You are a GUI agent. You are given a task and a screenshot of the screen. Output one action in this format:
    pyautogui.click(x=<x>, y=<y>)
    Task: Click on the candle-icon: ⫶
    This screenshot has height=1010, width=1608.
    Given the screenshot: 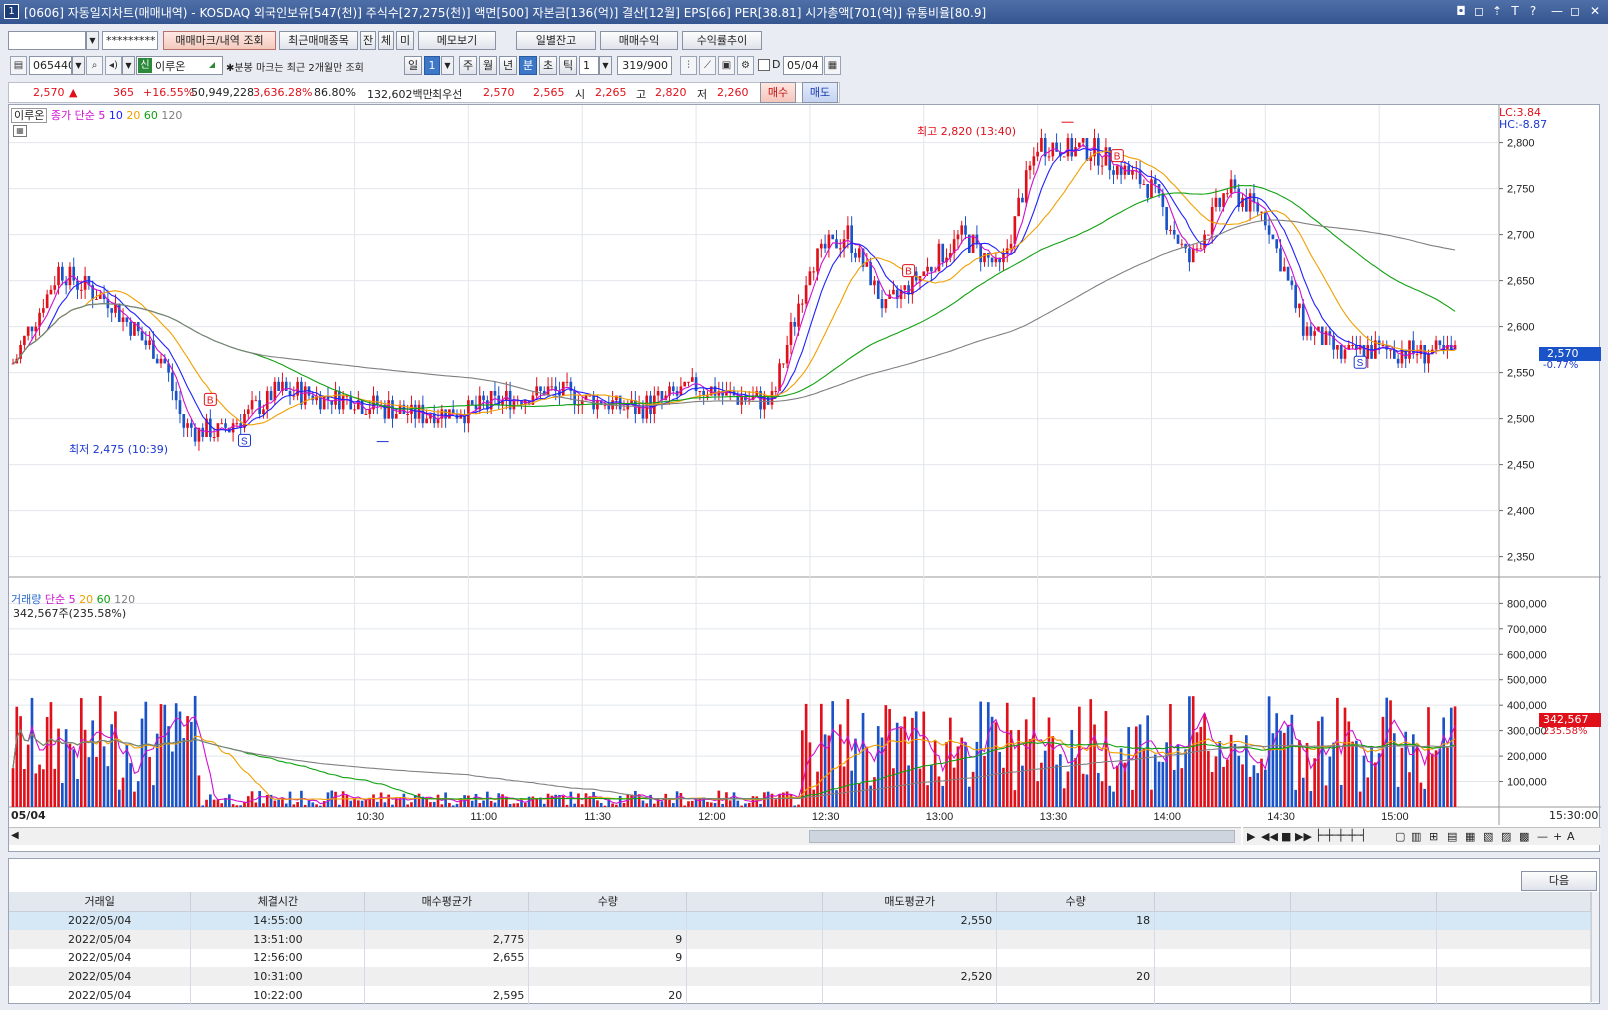 What is the action you would take?
    pyautogui.click(x=688, y=65)
    